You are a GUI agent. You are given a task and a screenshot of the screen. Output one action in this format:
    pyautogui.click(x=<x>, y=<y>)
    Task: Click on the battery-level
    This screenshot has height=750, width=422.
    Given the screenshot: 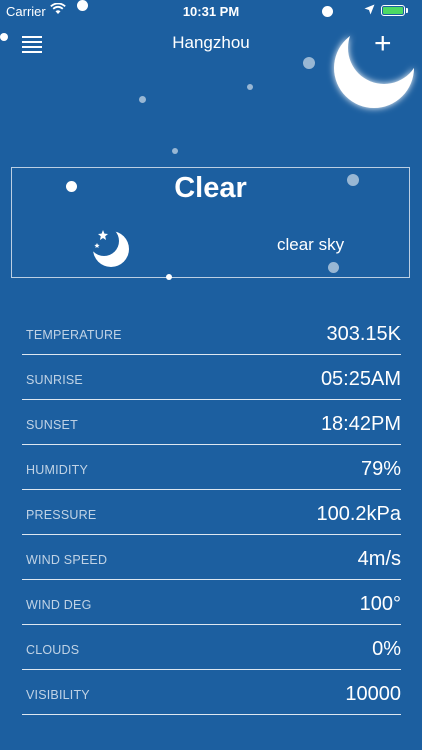 What is the action you would take?
    pyautogui.click(x=393, y=10)
    